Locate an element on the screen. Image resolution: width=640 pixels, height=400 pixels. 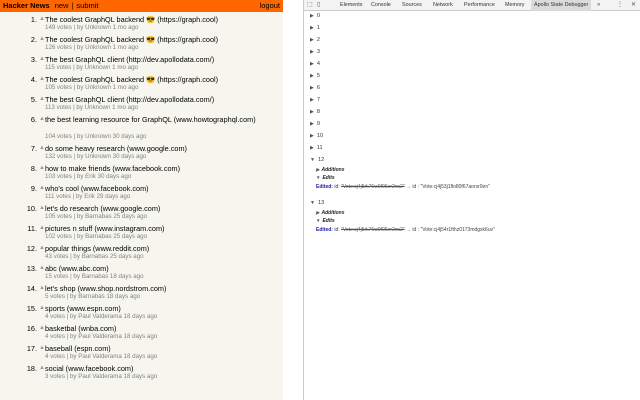
item-meta: 4 votes | by Paul Valderama 18 days ago is located at coordinates (101, 316).